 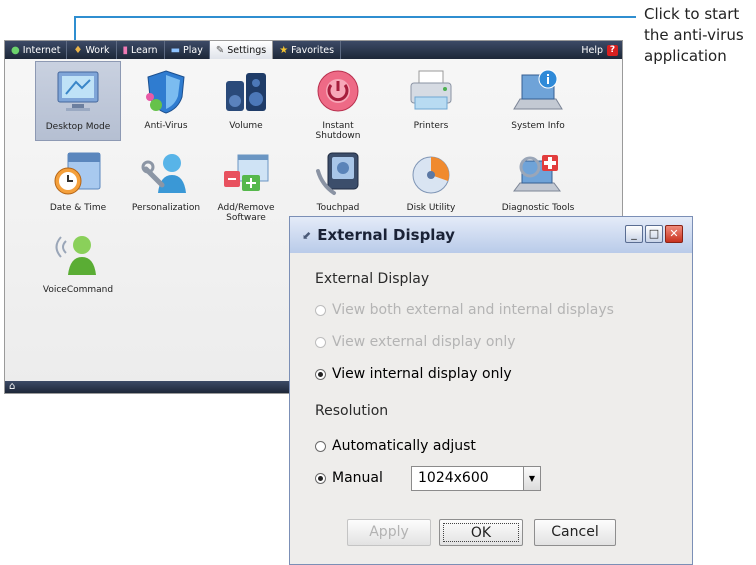 I want to click on learn-icon: ▮, so click(x=125, y=50).